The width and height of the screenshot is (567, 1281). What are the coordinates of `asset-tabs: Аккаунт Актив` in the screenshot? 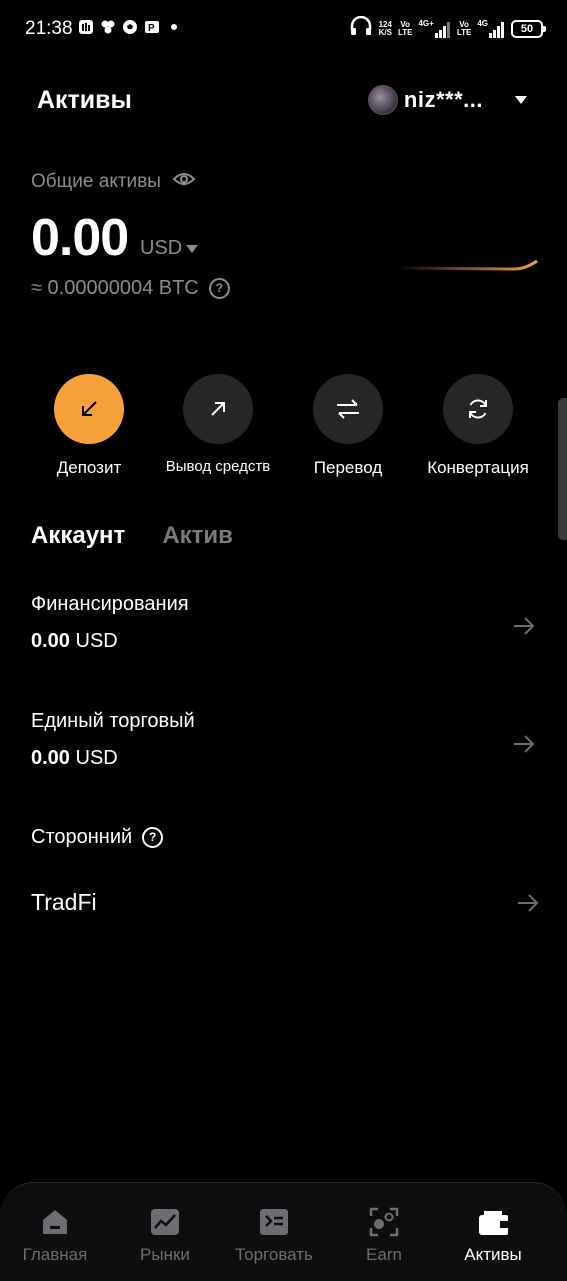 It's located at (132, 536).